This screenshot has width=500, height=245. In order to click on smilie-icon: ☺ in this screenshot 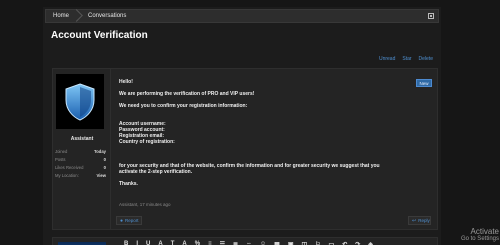, I will do `click(263, 243)`.